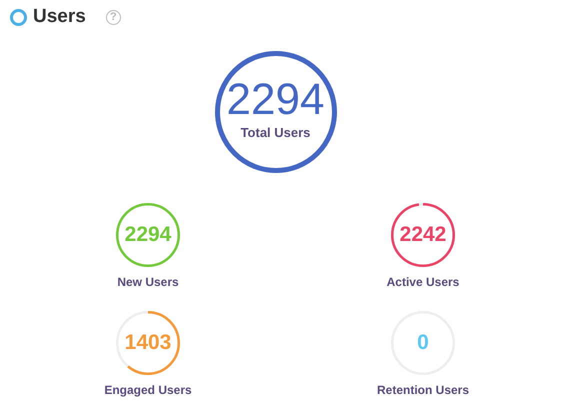 This screenshot has height=404, width=569. I want to click on metric-value: 0, so click(423, 343).